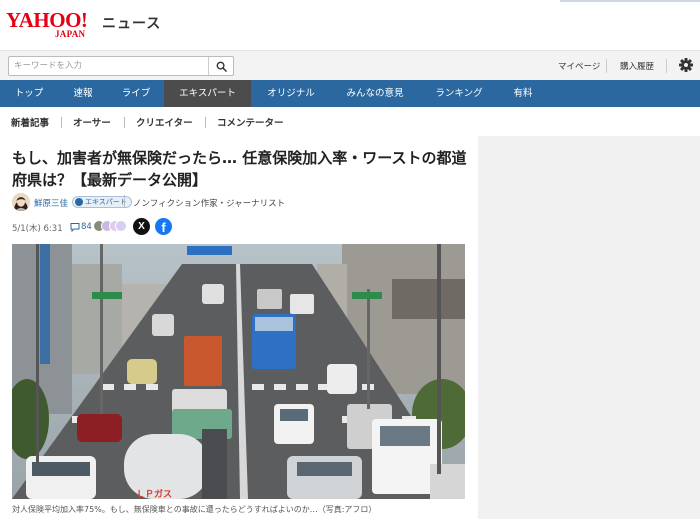 The width and height of the screenshot is (700, 519). Describe the element at coordinates (291, 93) in the screenshot. I see `nav-tab-original: オリジナル` at that location.